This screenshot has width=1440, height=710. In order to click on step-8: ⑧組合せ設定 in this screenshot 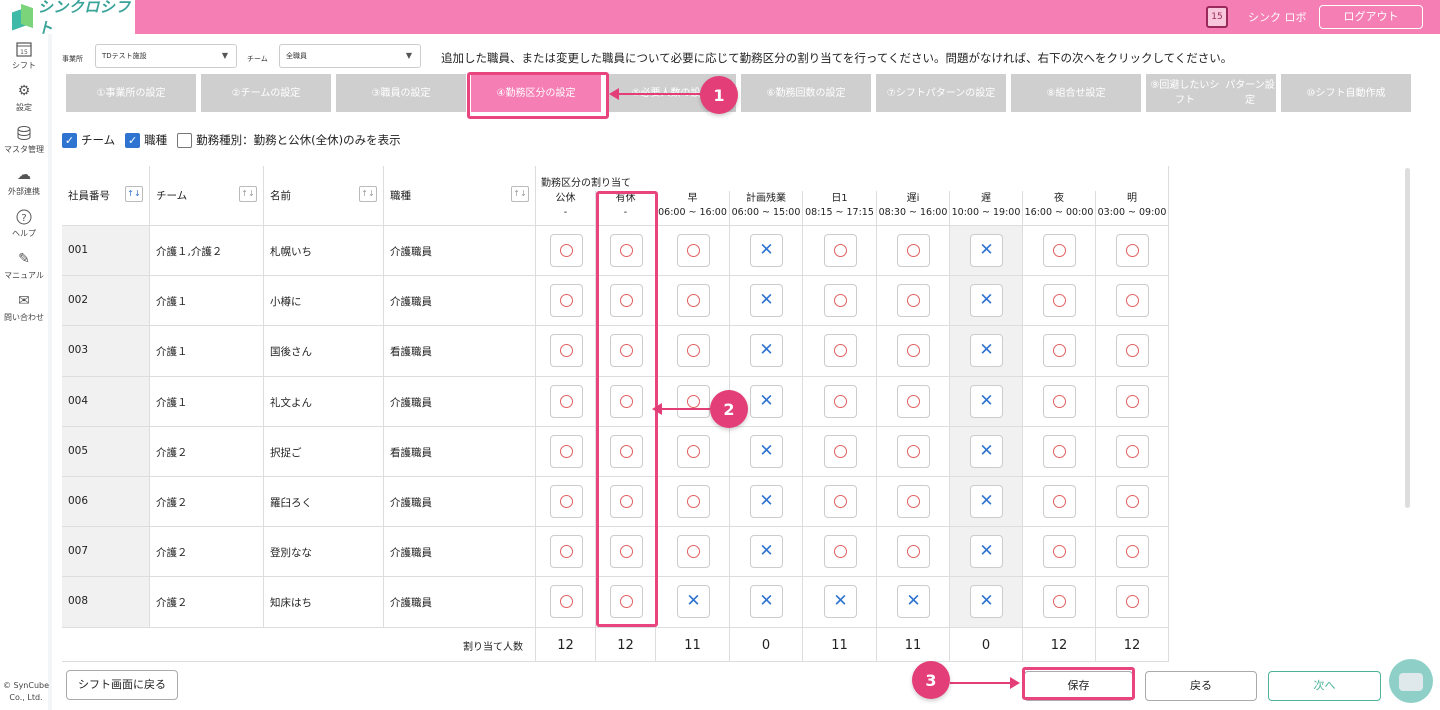, I will do `click(1076, 93)`.